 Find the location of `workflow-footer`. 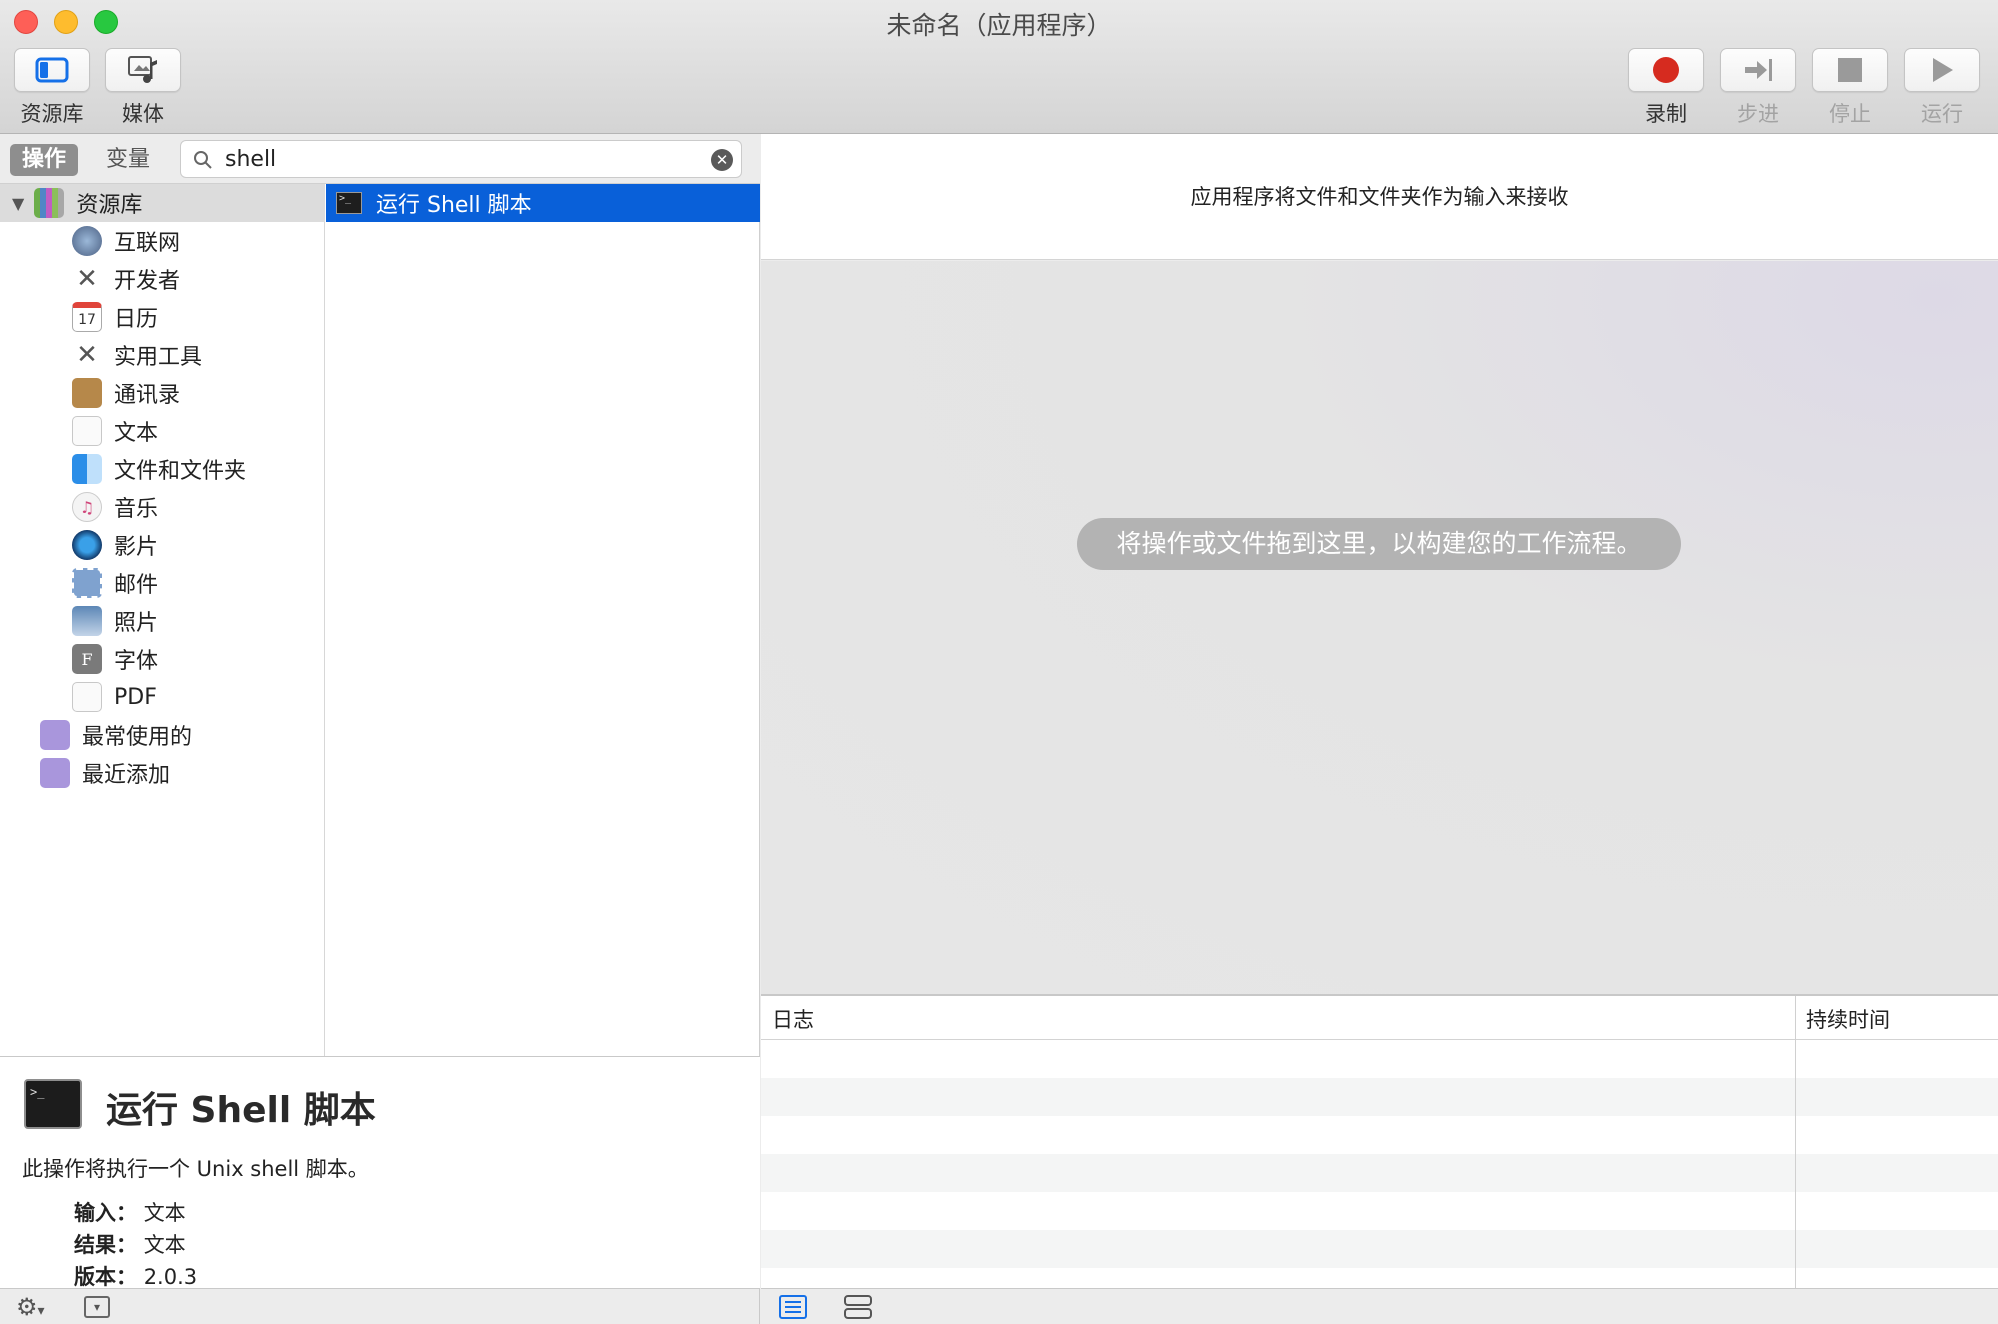

workflow-footer is located at coordinates (1379, 1306).